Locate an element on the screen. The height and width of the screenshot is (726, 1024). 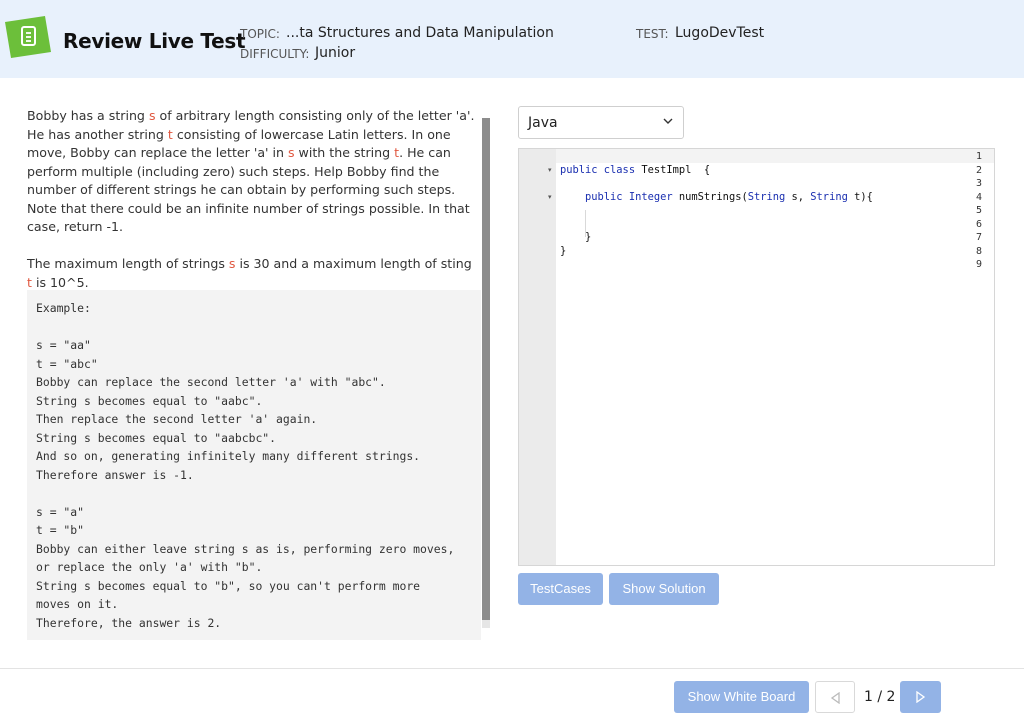
app-title: Review Live Test is located at coordinates (154, 41).